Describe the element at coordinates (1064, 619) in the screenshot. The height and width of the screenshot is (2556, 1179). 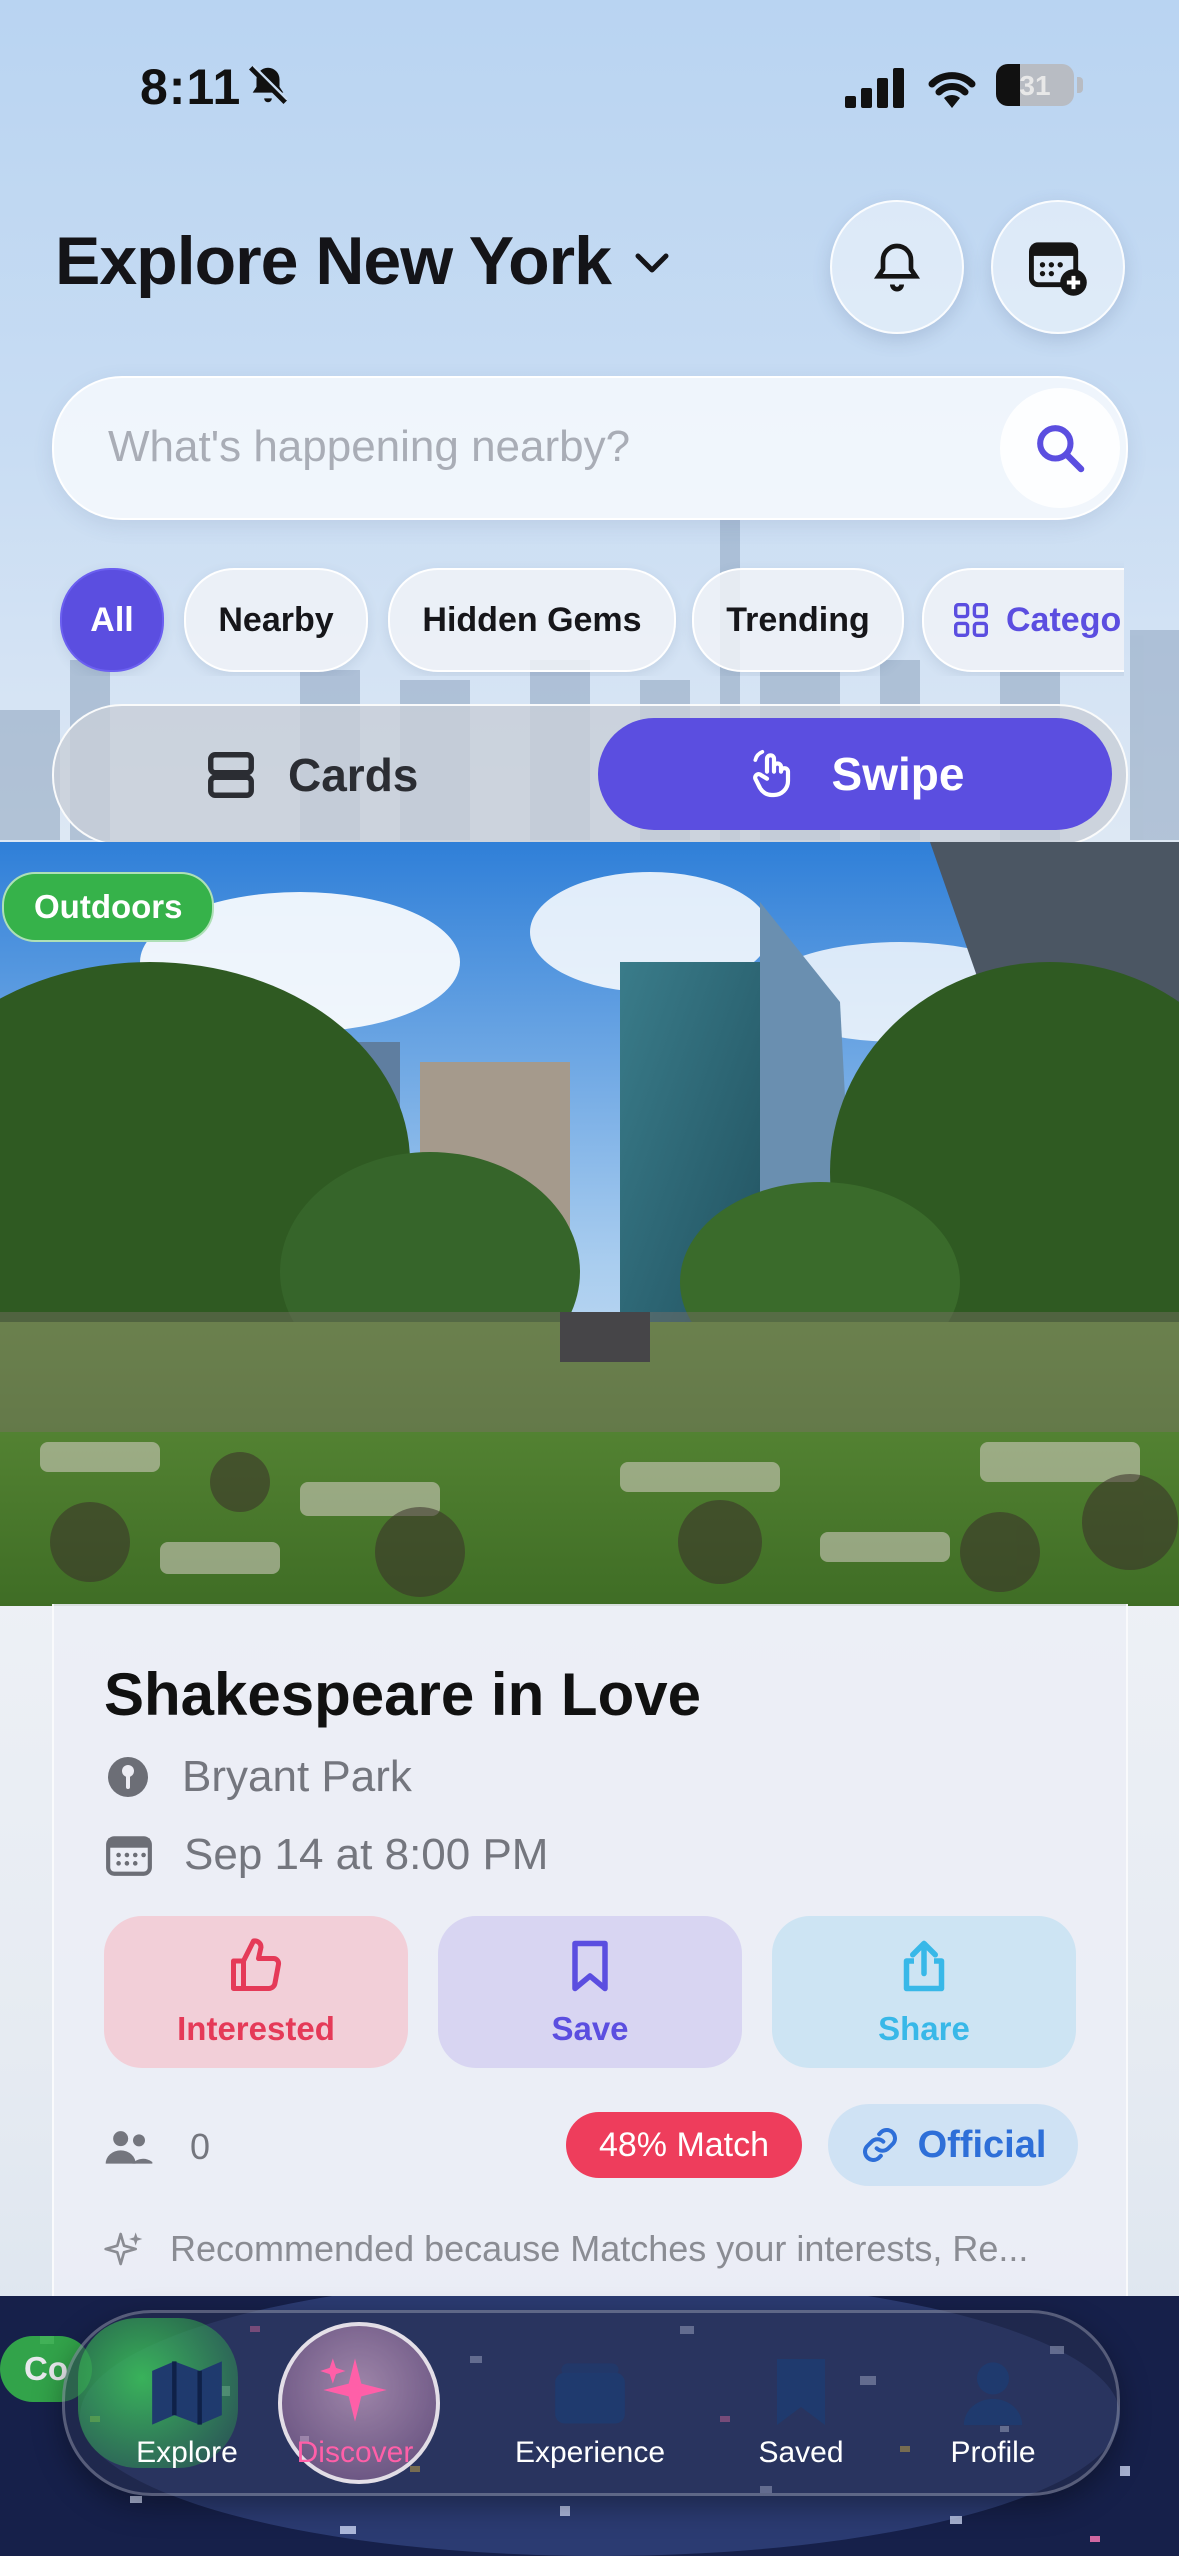
I see `filter-chip-categories-label: Catego` at that location.